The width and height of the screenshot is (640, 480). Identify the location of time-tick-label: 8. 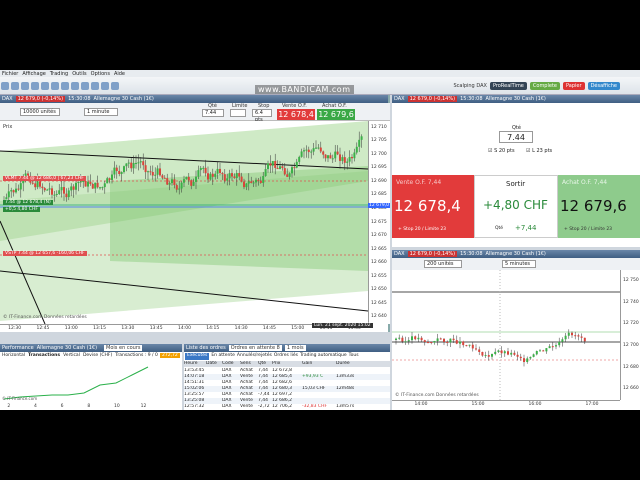
(89, 406).